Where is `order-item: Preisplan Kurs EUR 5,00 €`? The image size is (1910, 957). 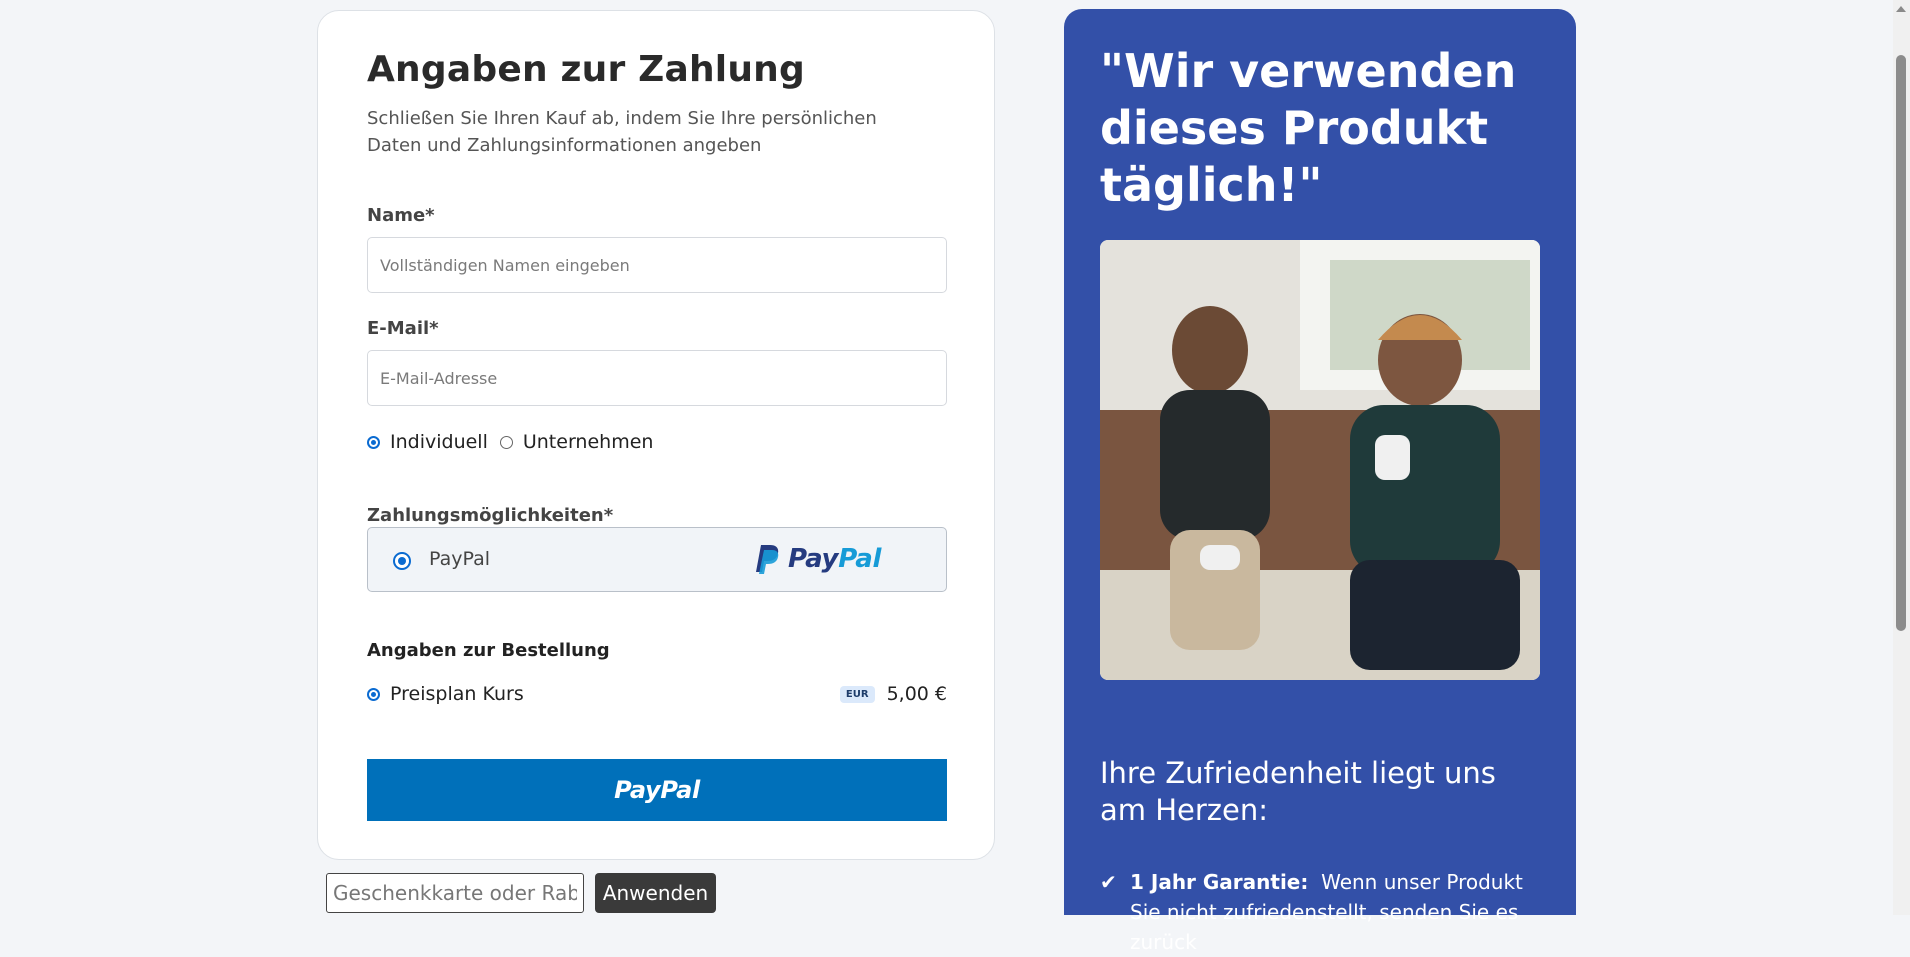
order-item: Preisplan Kurs EUR 5,00 € is located at coordinates (657, 694).